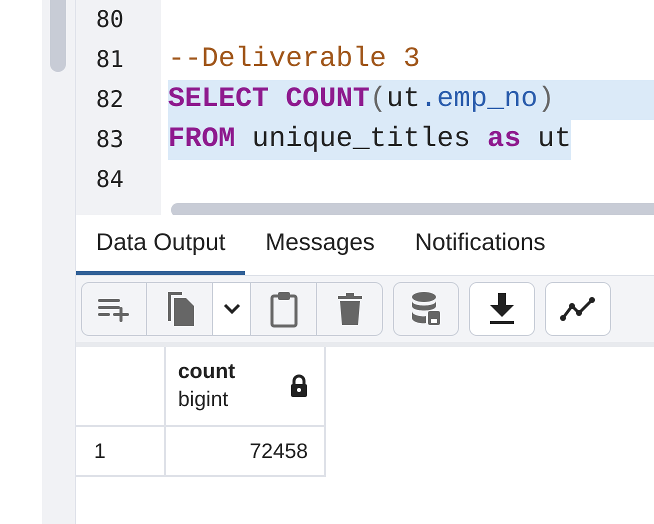  I want to click on row-number: 1, so click(121, 452).